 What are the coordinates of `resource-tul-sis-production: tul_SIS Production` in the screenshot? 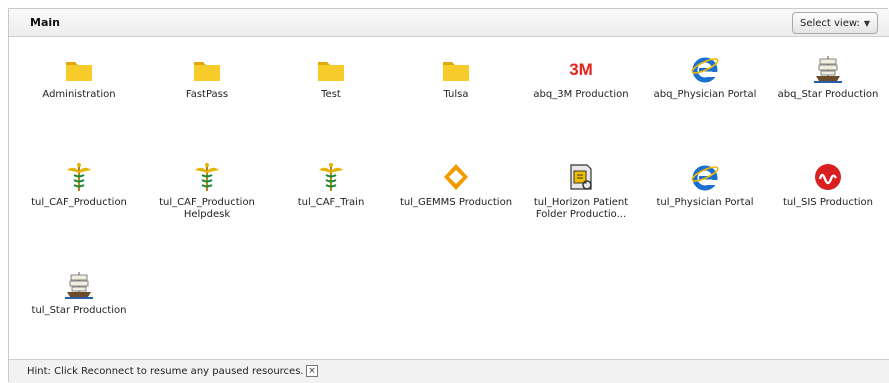 It's located at (827, 185).